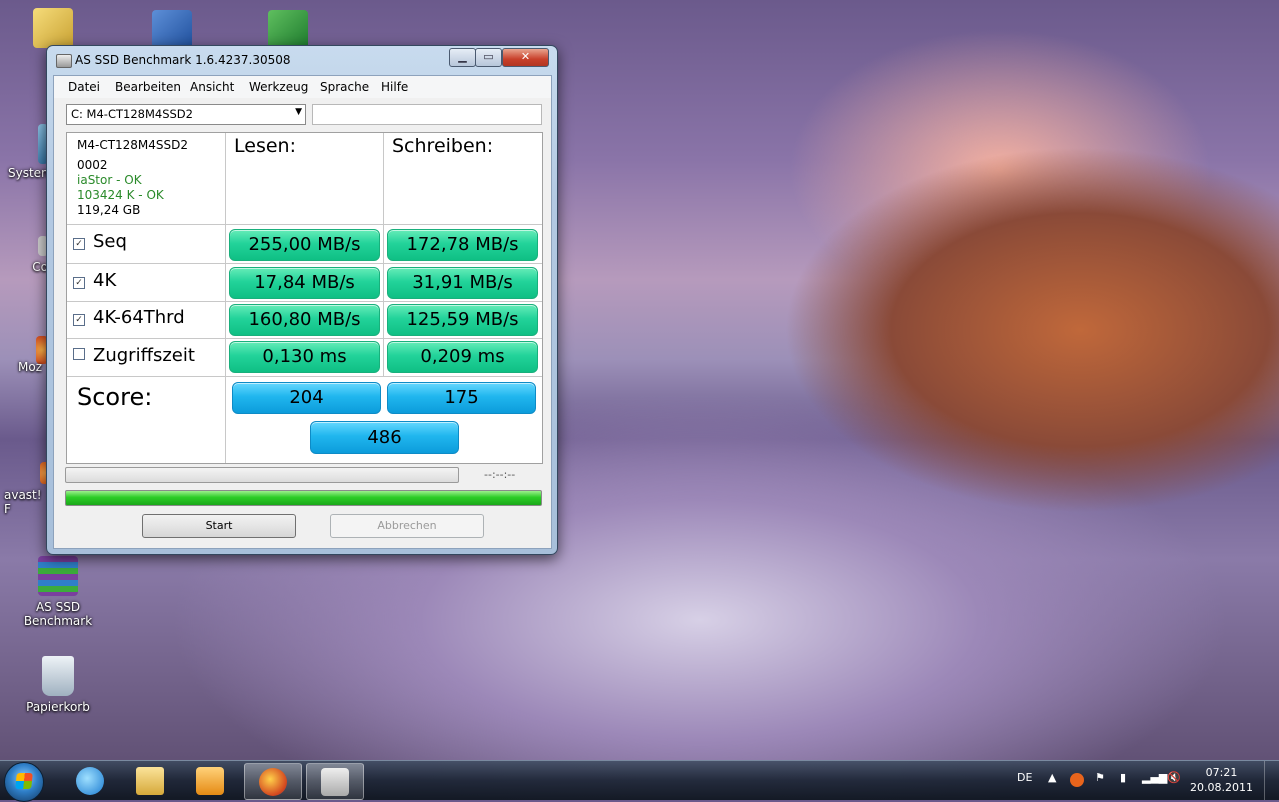 The image size is (1279, 802). What do you see at coordinates (132, 114) in the screenshot?
I see `drive-select-value: C: M4-CT128M4SSD2` at bounding box center [132, 114].